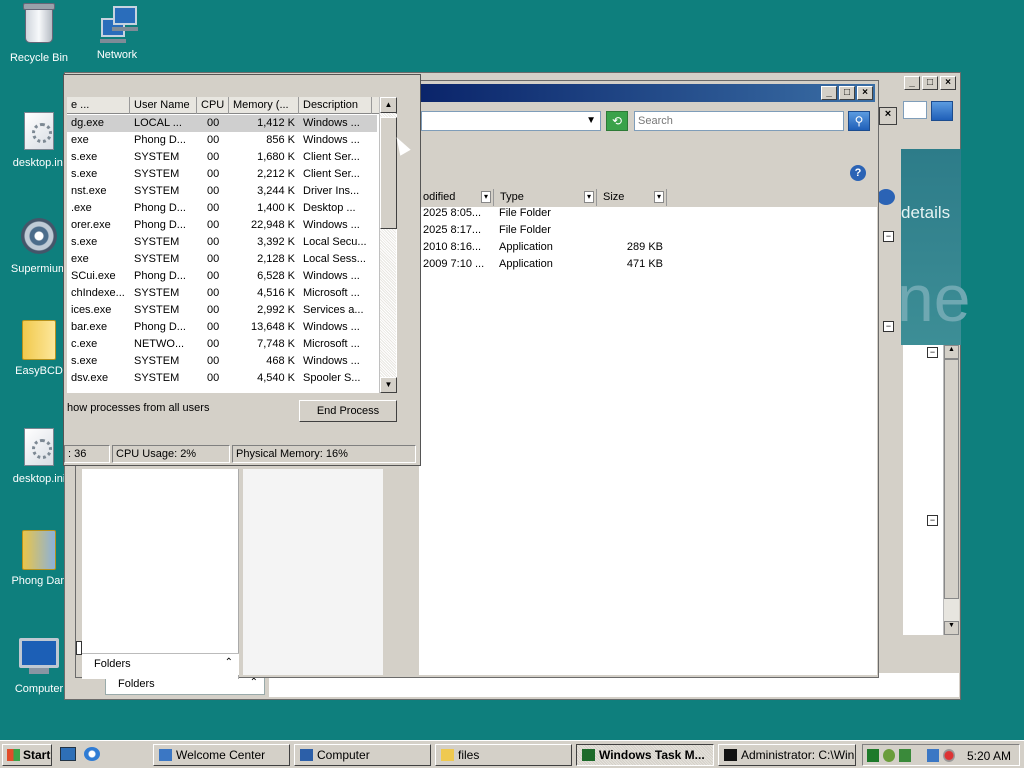 The height and width of the screenshot is (768, 1024). I want to click on process-cell-name: s.exe, so click(84, 174).